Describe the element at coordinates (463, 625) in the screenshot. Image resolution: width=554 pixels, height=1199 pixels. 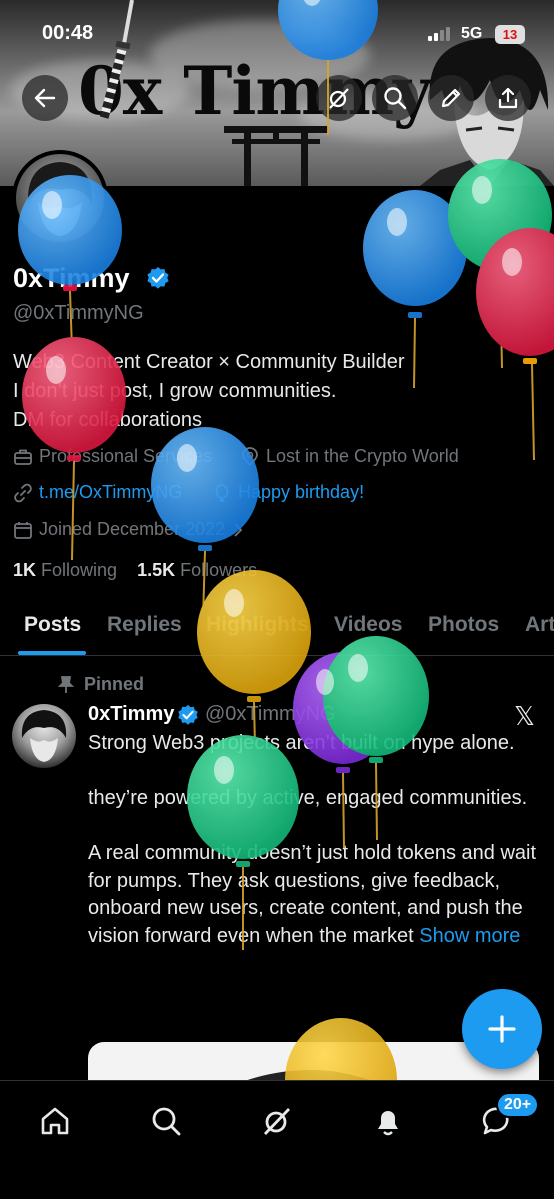
I see `tab-photos: Photos` at that location.